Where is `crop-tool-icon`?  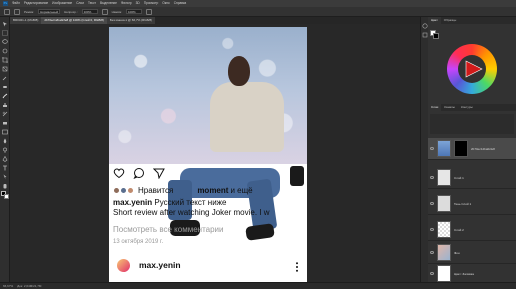 crop-tool-icon is located at coordinates (5, 60).